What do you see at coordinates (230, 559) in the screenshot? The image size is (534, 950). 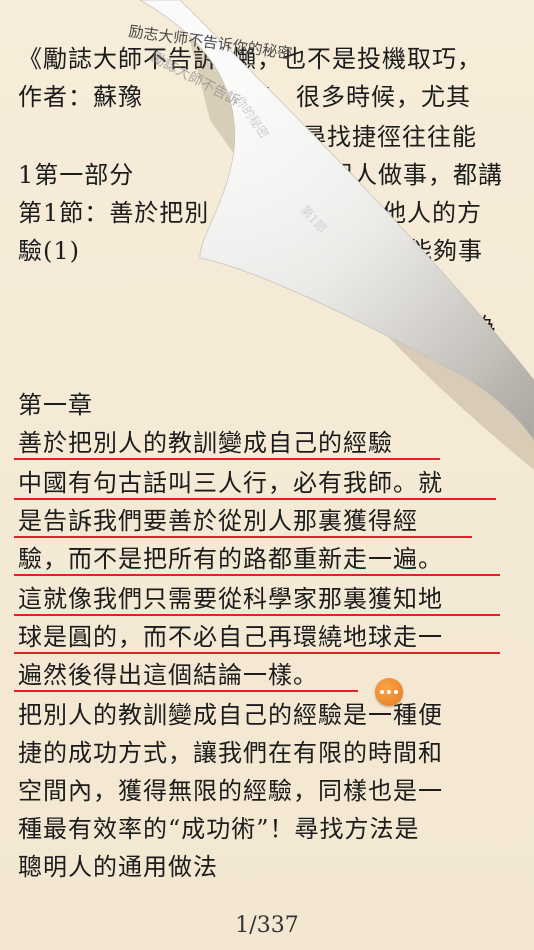 I see `highlighted-line: 驗，而不是把所有的路都重新走一遍。` at bounding box center [230, 559].